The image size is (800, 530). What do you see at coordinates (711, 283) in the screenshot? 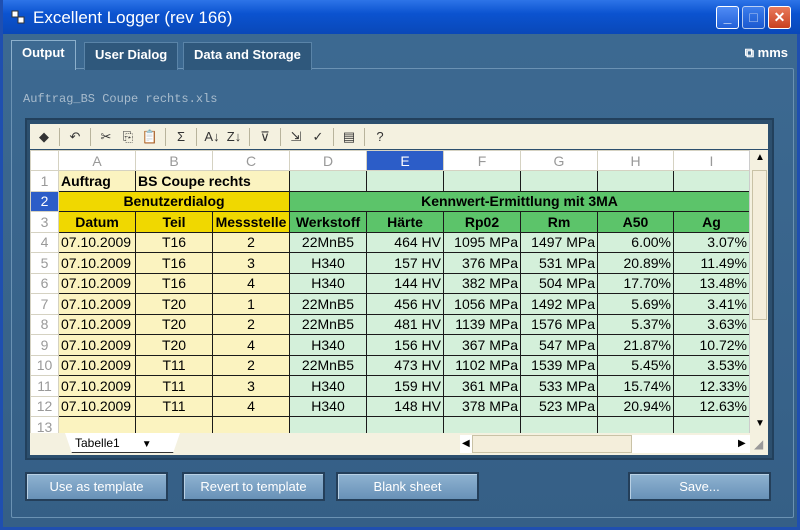
I see `cell: 13.48%` at bounding box center [711, 283].